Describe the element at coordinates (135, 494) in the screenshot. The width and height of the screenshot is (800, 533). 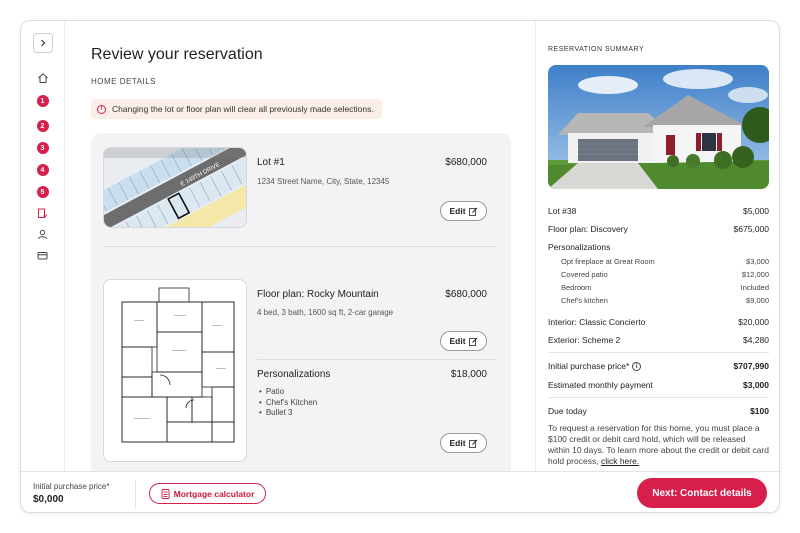
I see `footer-divider` at that location.